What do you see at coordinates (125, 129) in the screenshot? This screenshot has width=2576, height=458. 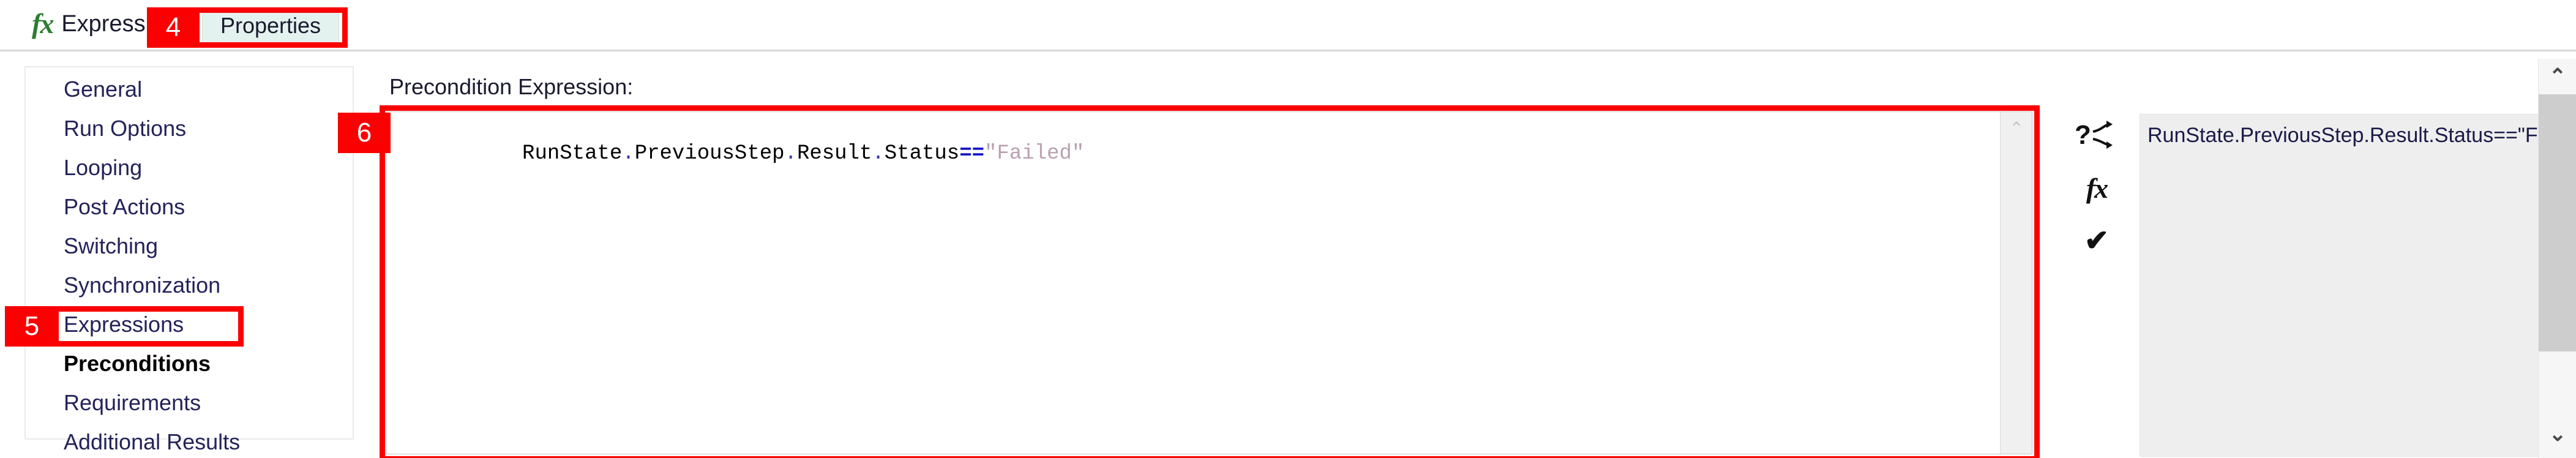 I see `sidebar-item-run-options: Run Options` at bounding box center [125, 129].